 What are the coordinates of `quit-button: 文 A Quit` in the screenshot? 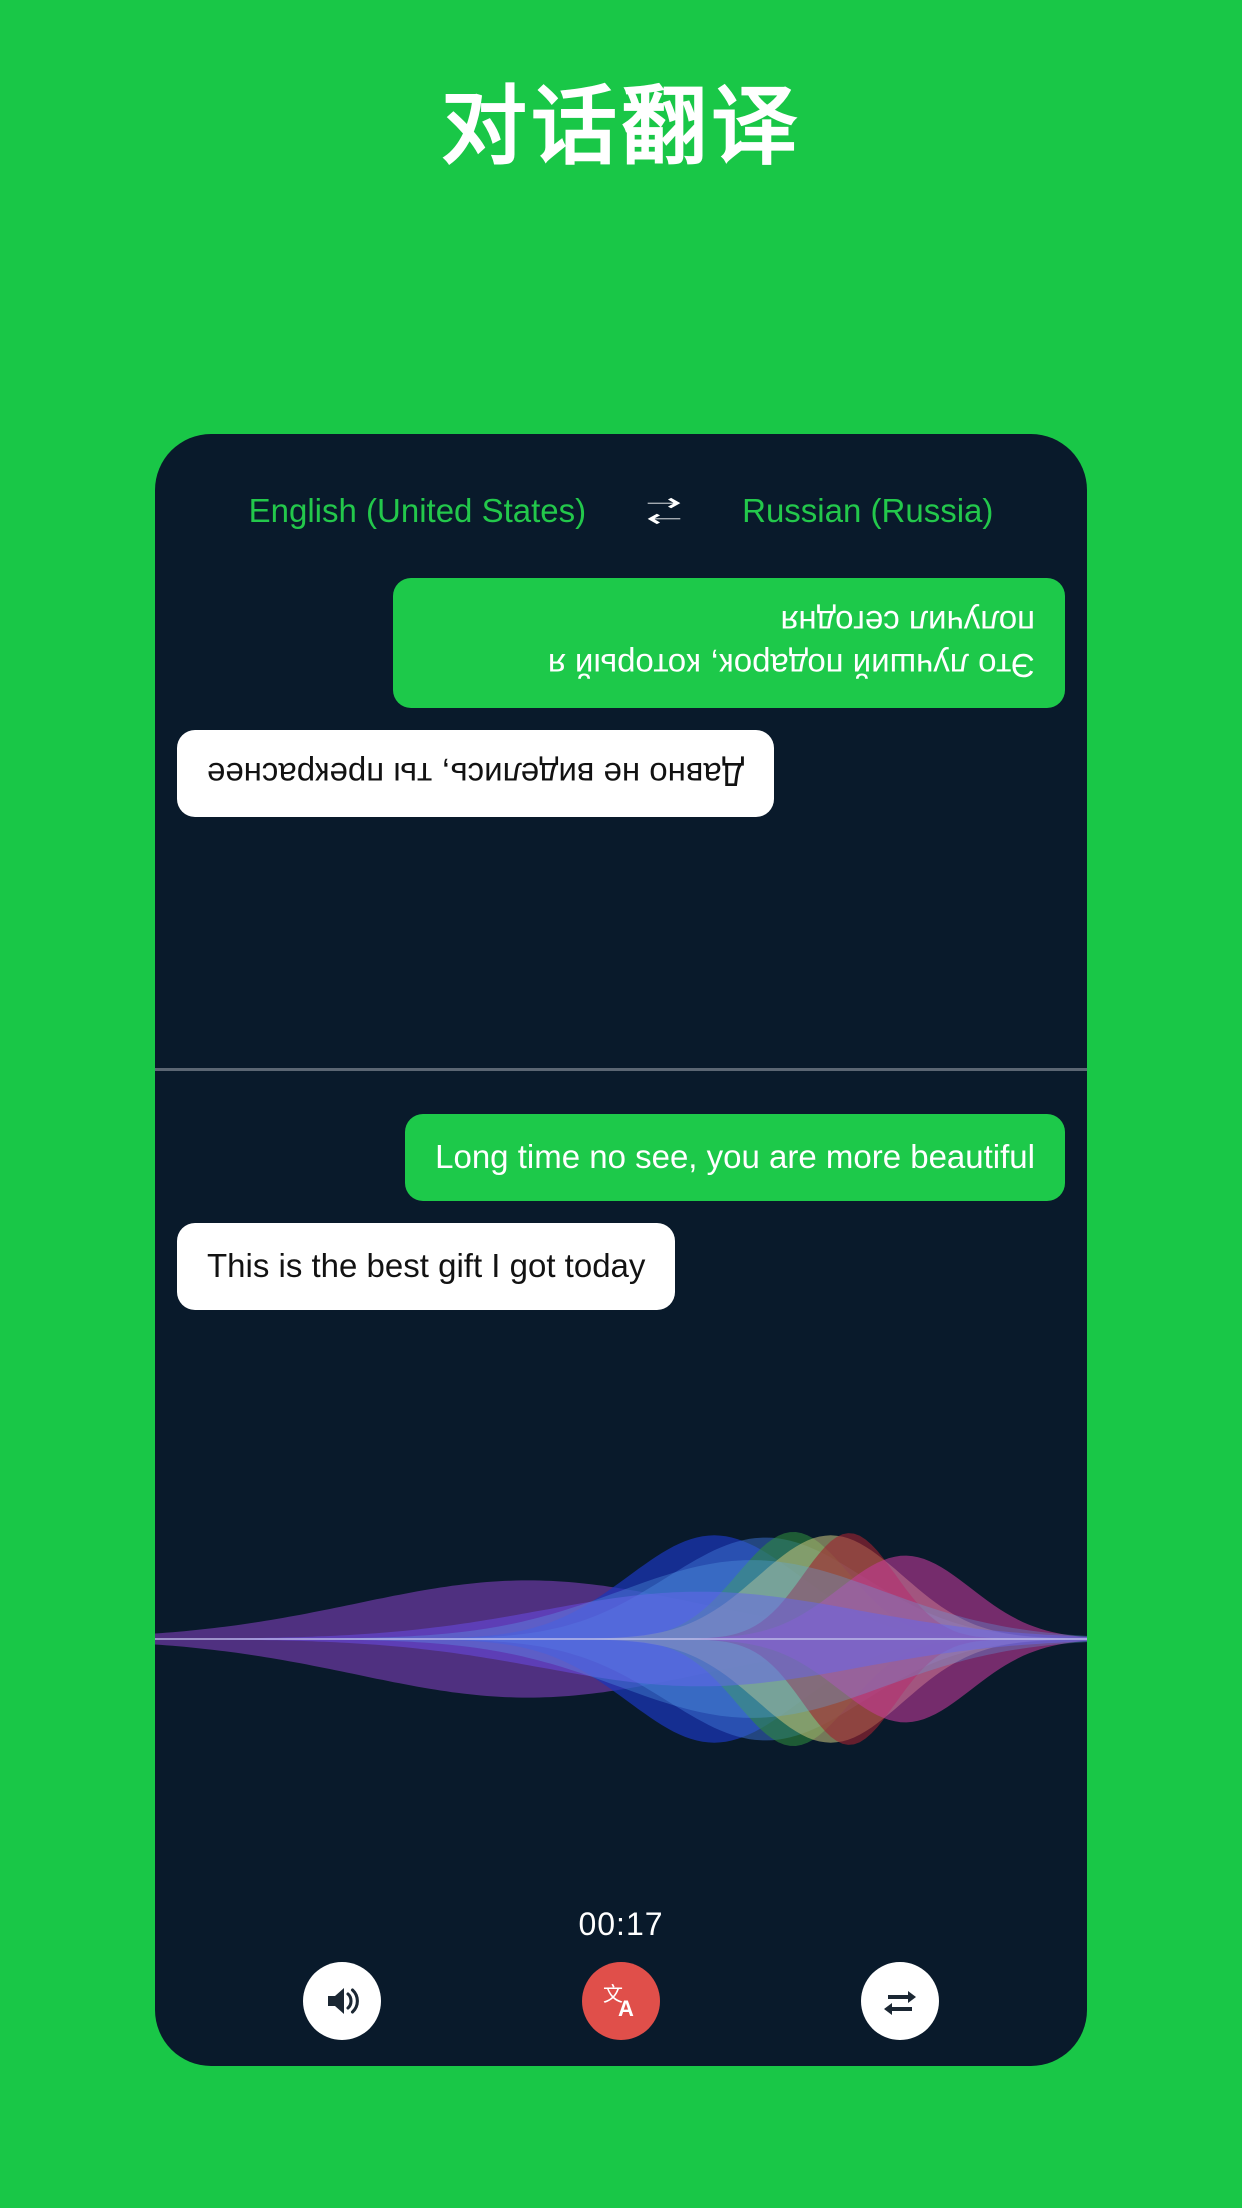 It's located at (621, 2014).